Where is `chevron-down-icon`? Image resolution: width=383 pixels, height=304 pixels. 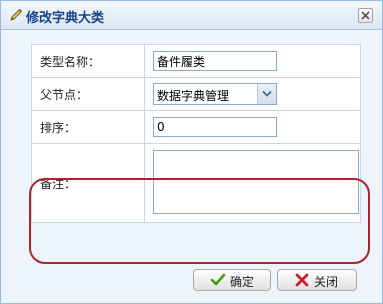 chevron-down-icon is located at coordinates (267, 93).